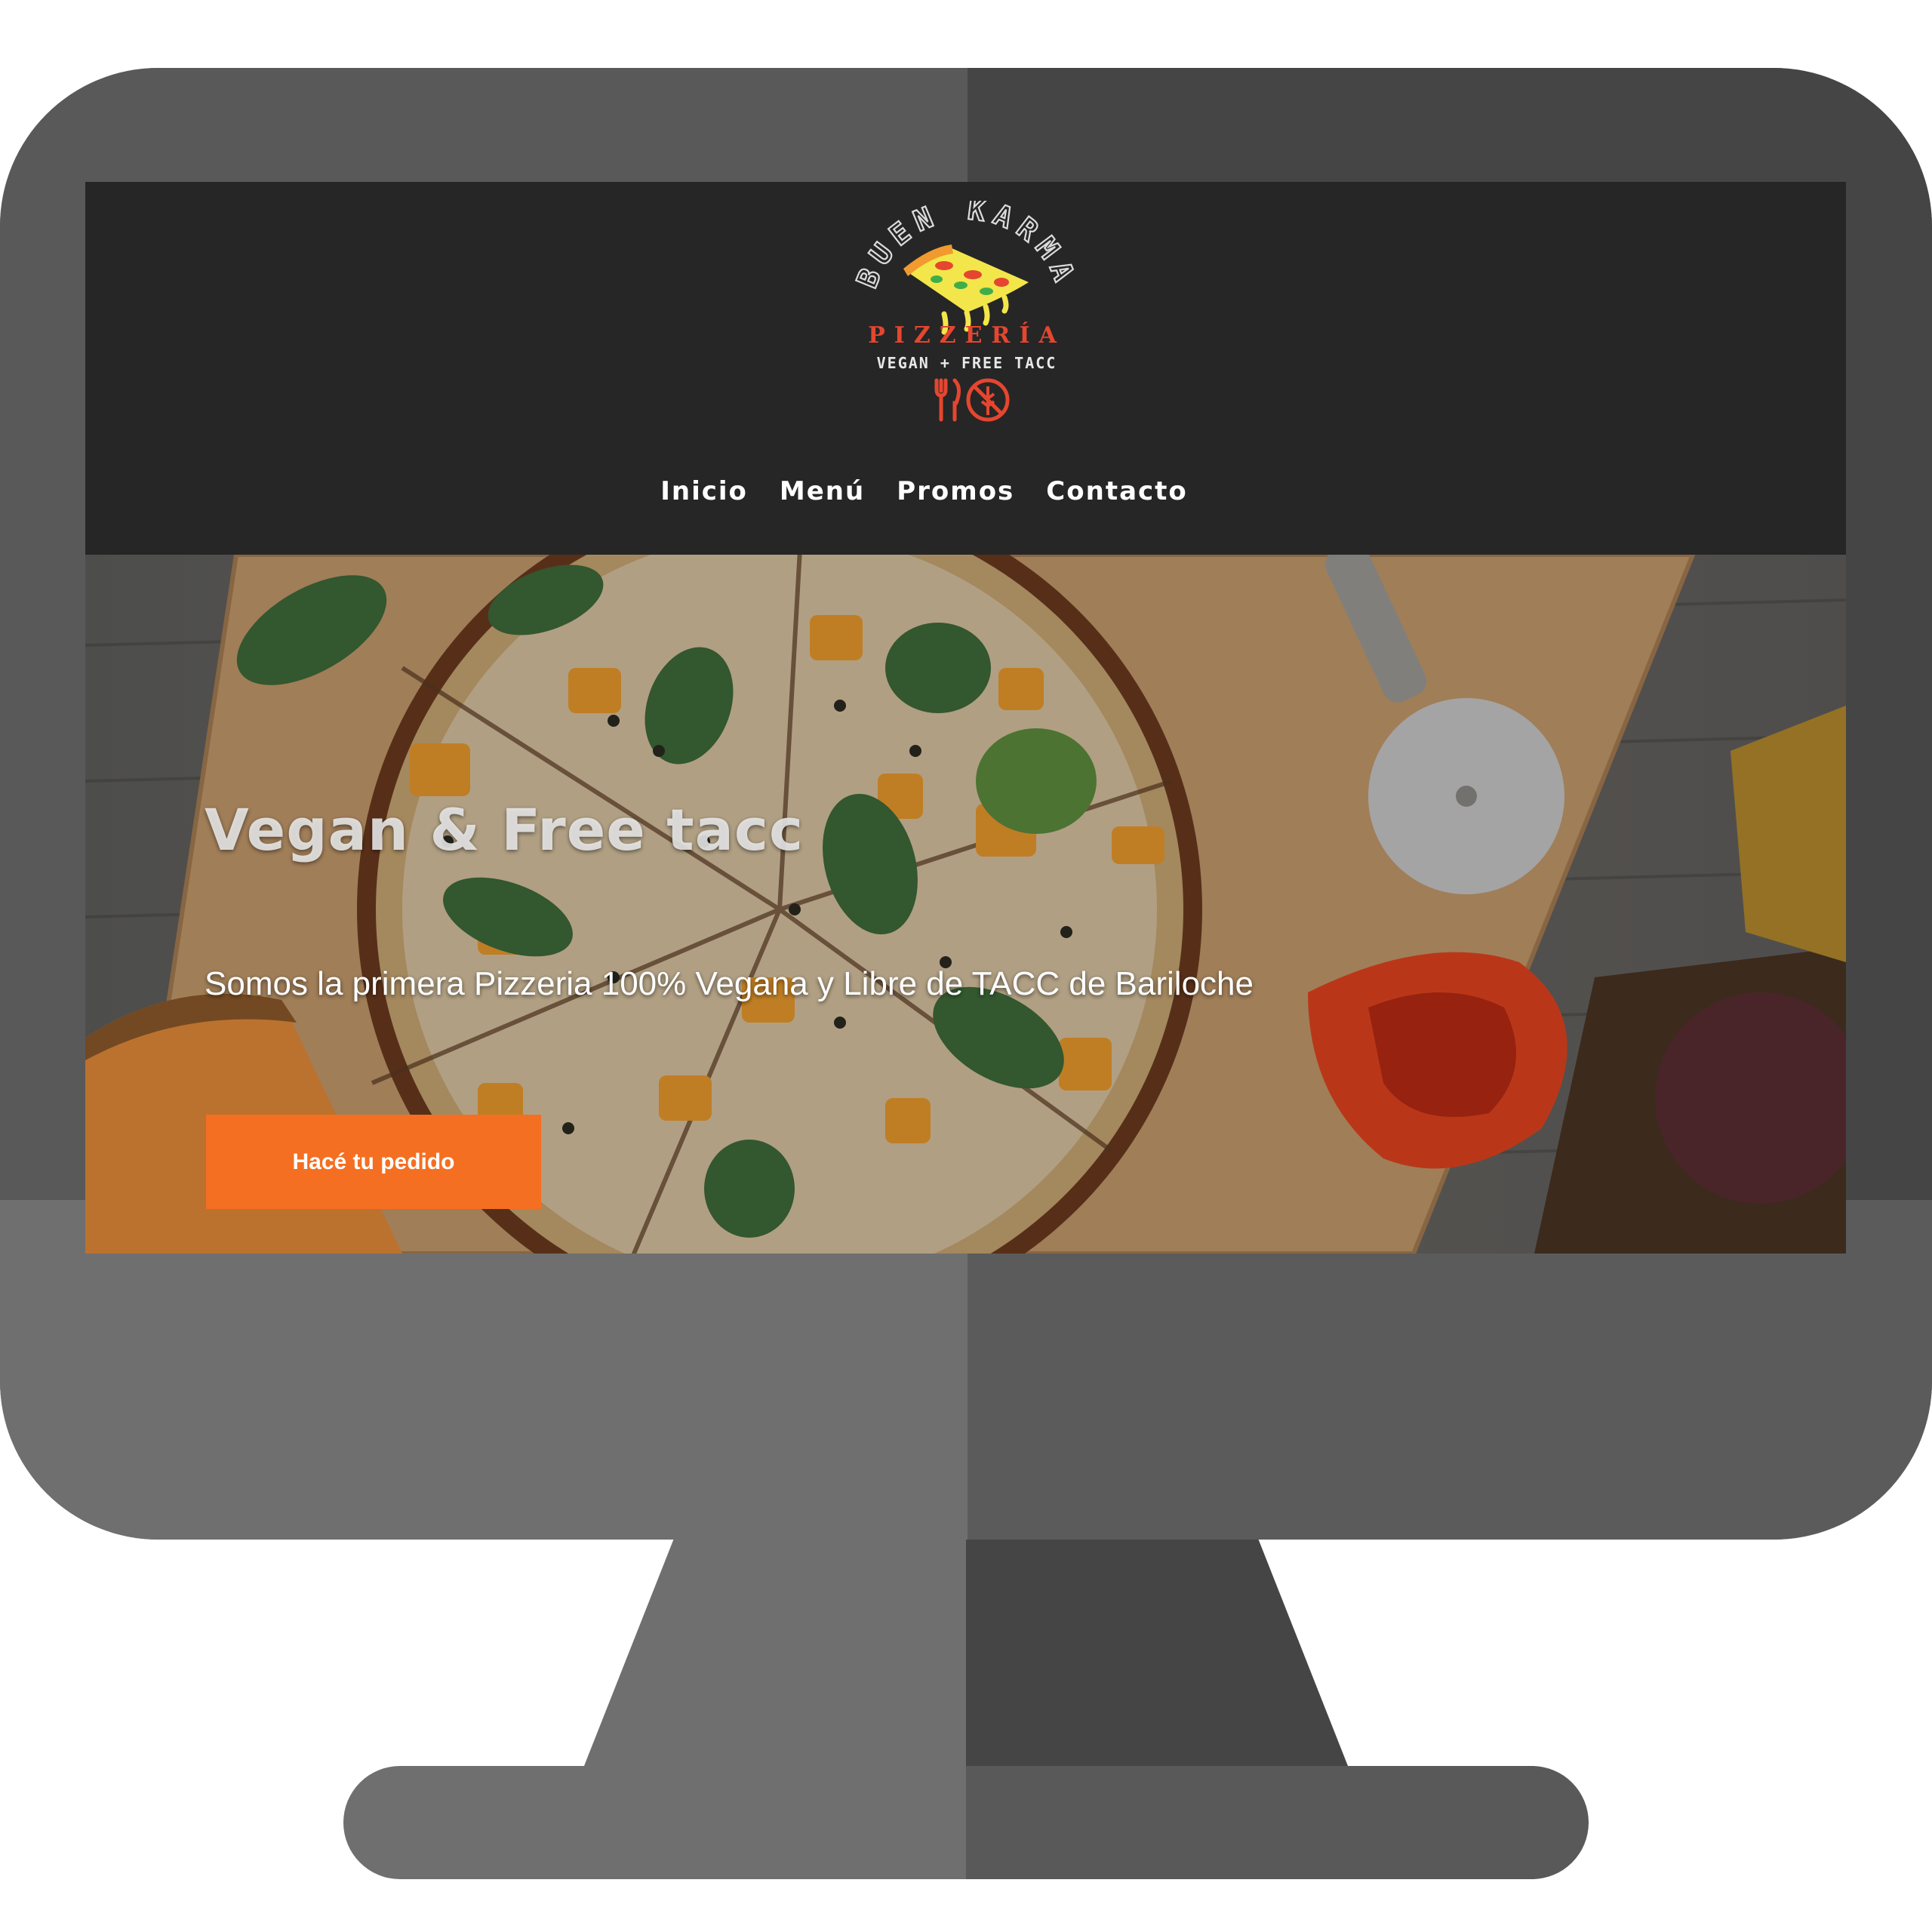  Describe the element at coordinates (966, 1822) in the screenshot. I see `monitor-stand-base` at that location.